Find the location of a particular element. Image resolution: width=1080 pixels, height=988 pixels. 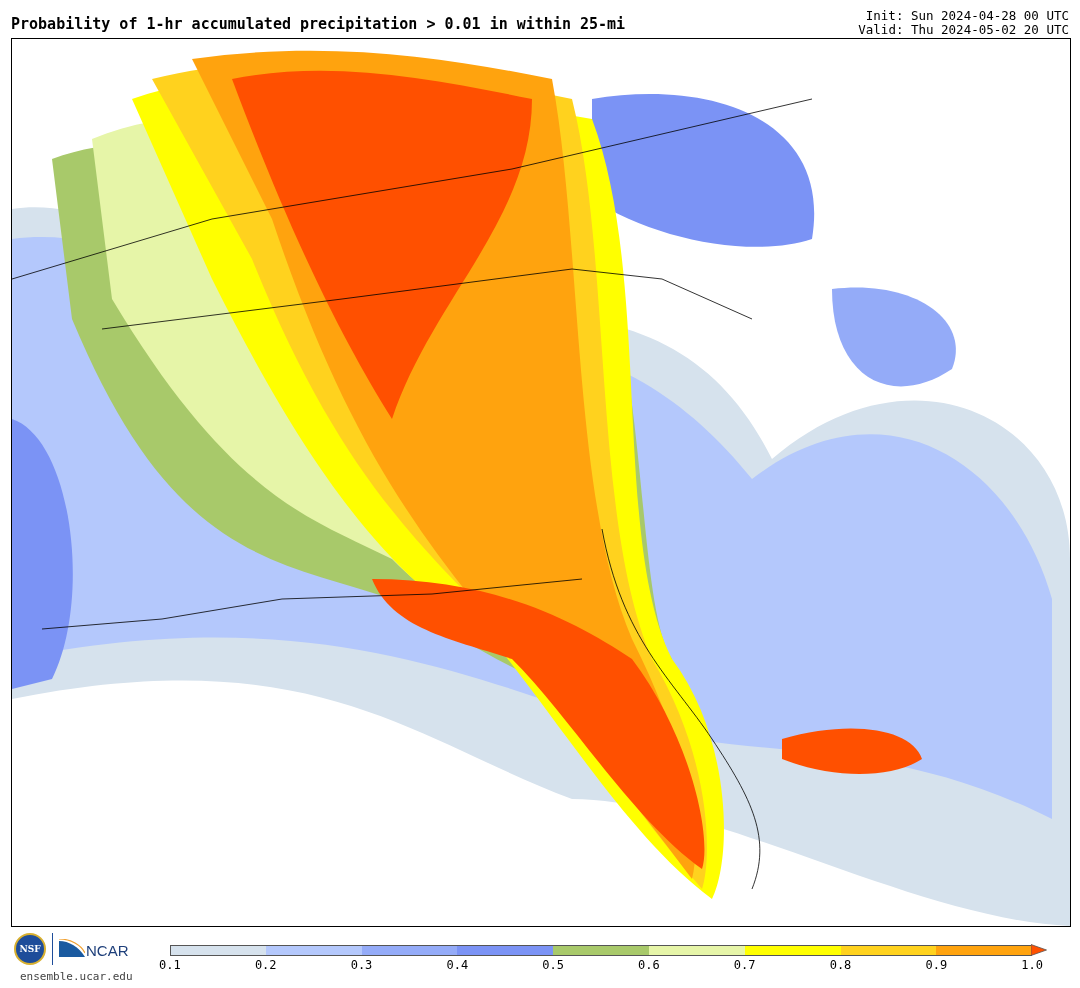

run-time-label: Valid: Thu 2024-05-02 20 UTC is located at coordinates (963, 30).